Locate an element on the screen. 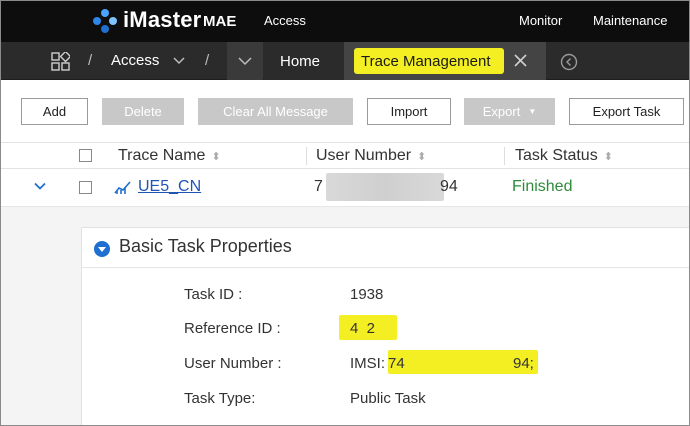 This screenshot has height=426, width=690. caret-down-icon: ▼ is located at coordinates (532, 111).